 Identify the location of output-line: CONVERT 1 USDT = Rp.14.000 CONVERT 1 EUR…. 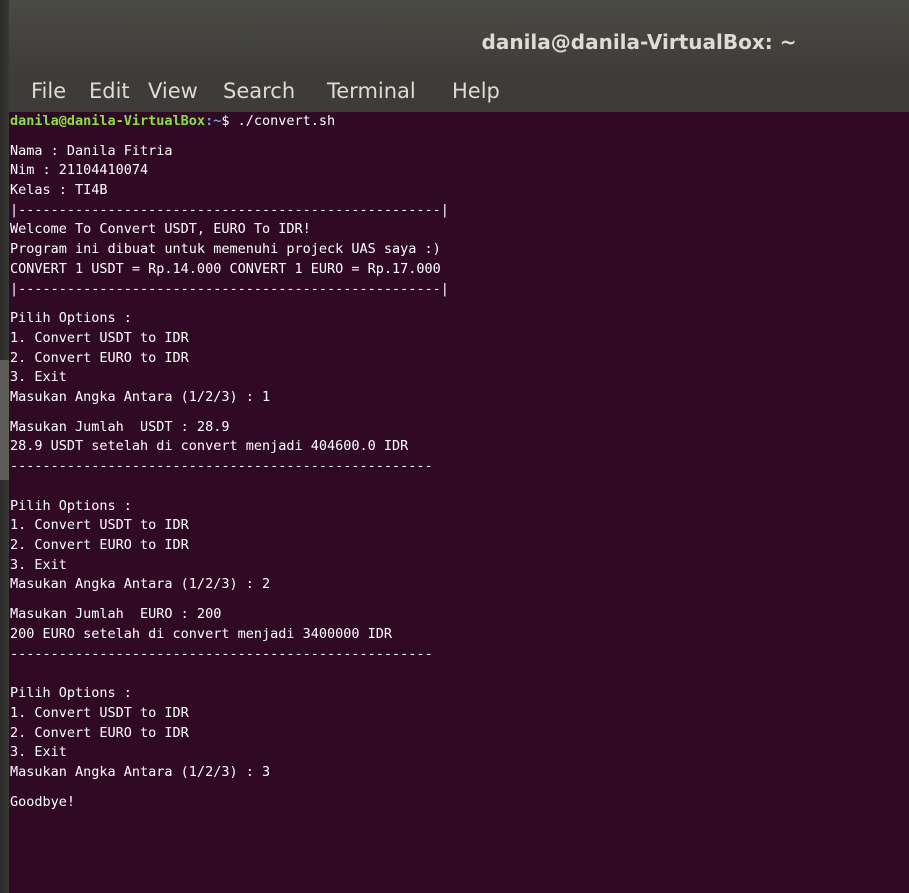
(225, 268).